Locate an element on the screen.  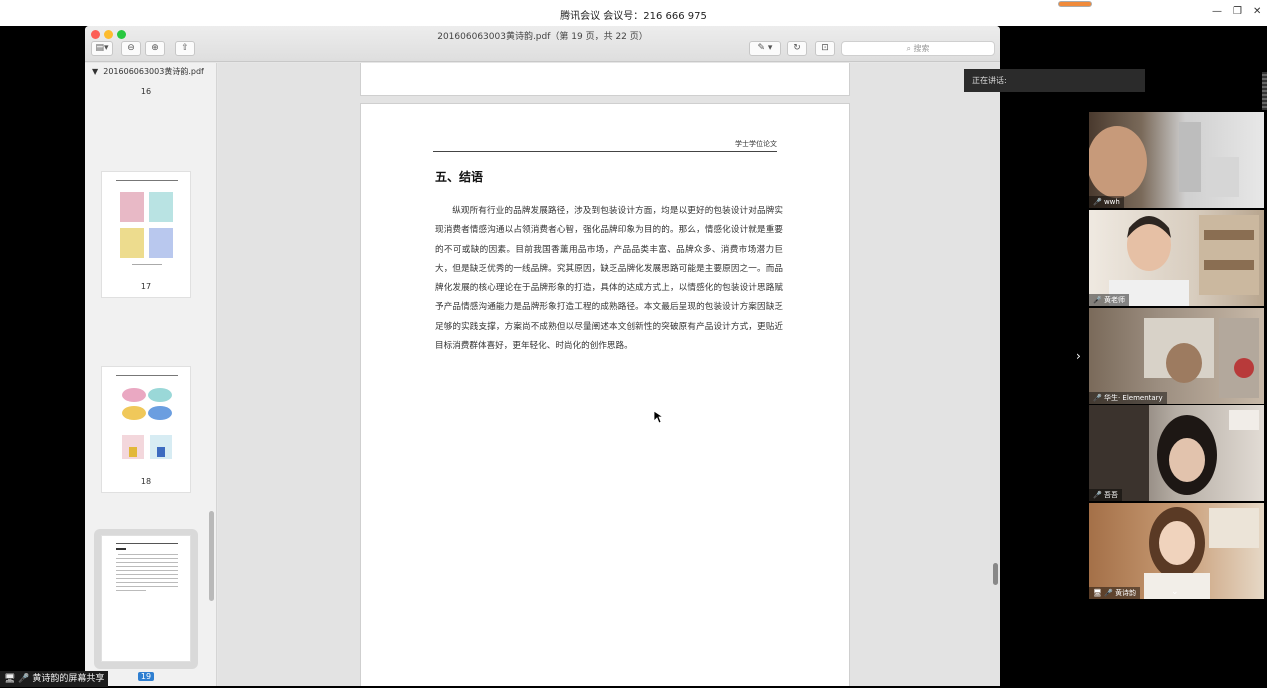
participant-label: 🖥 🎤 黄诗韵 is located at coordinates (1115, 593).